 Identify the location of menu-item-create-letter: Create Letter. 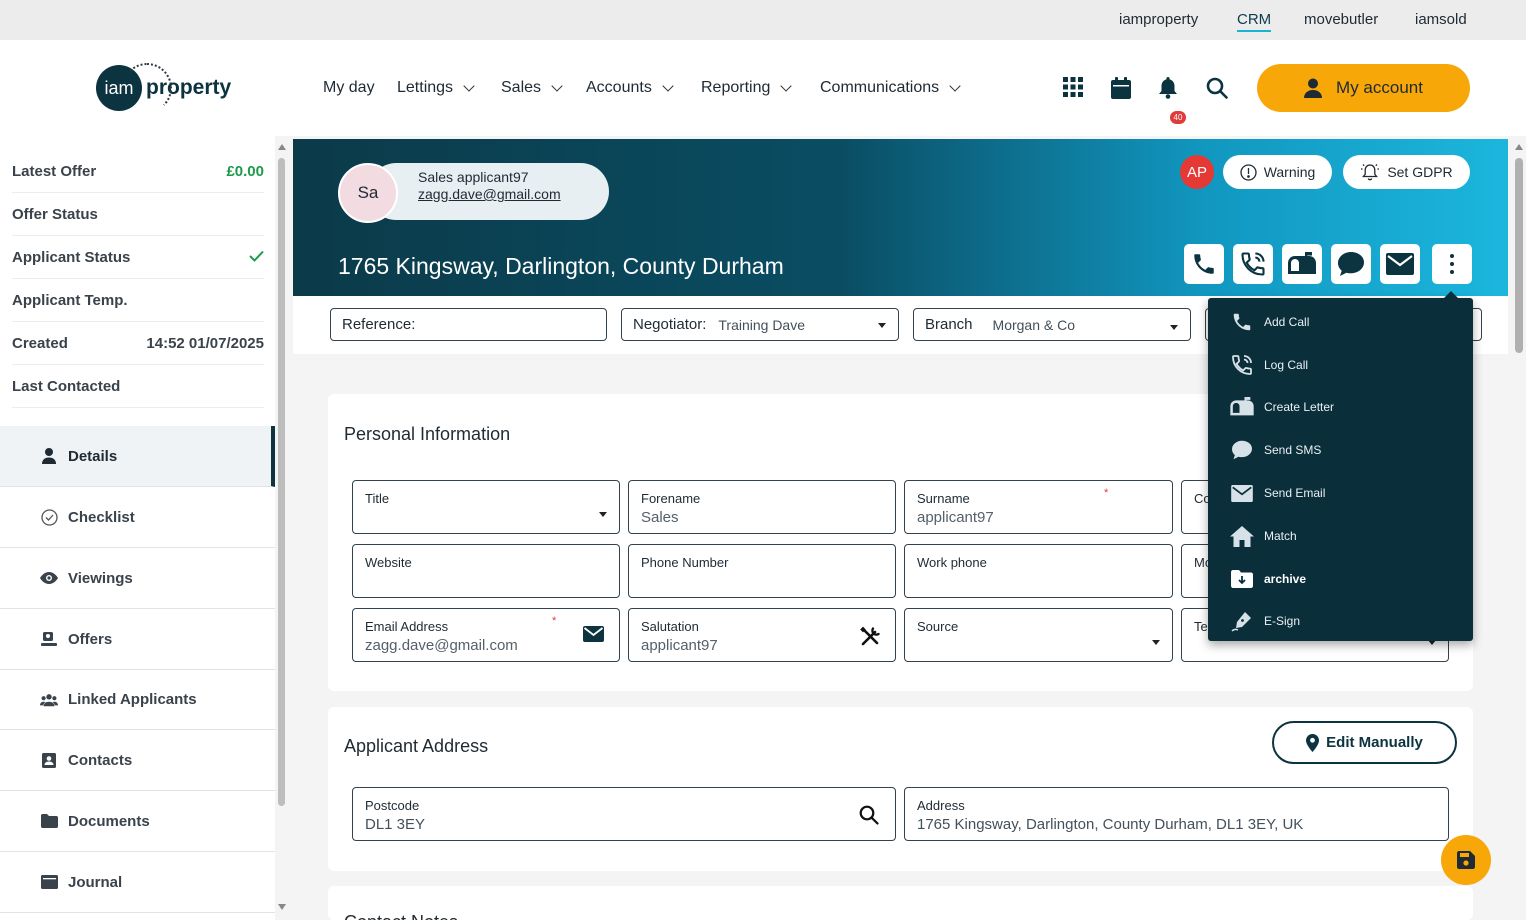
(1345, 407).